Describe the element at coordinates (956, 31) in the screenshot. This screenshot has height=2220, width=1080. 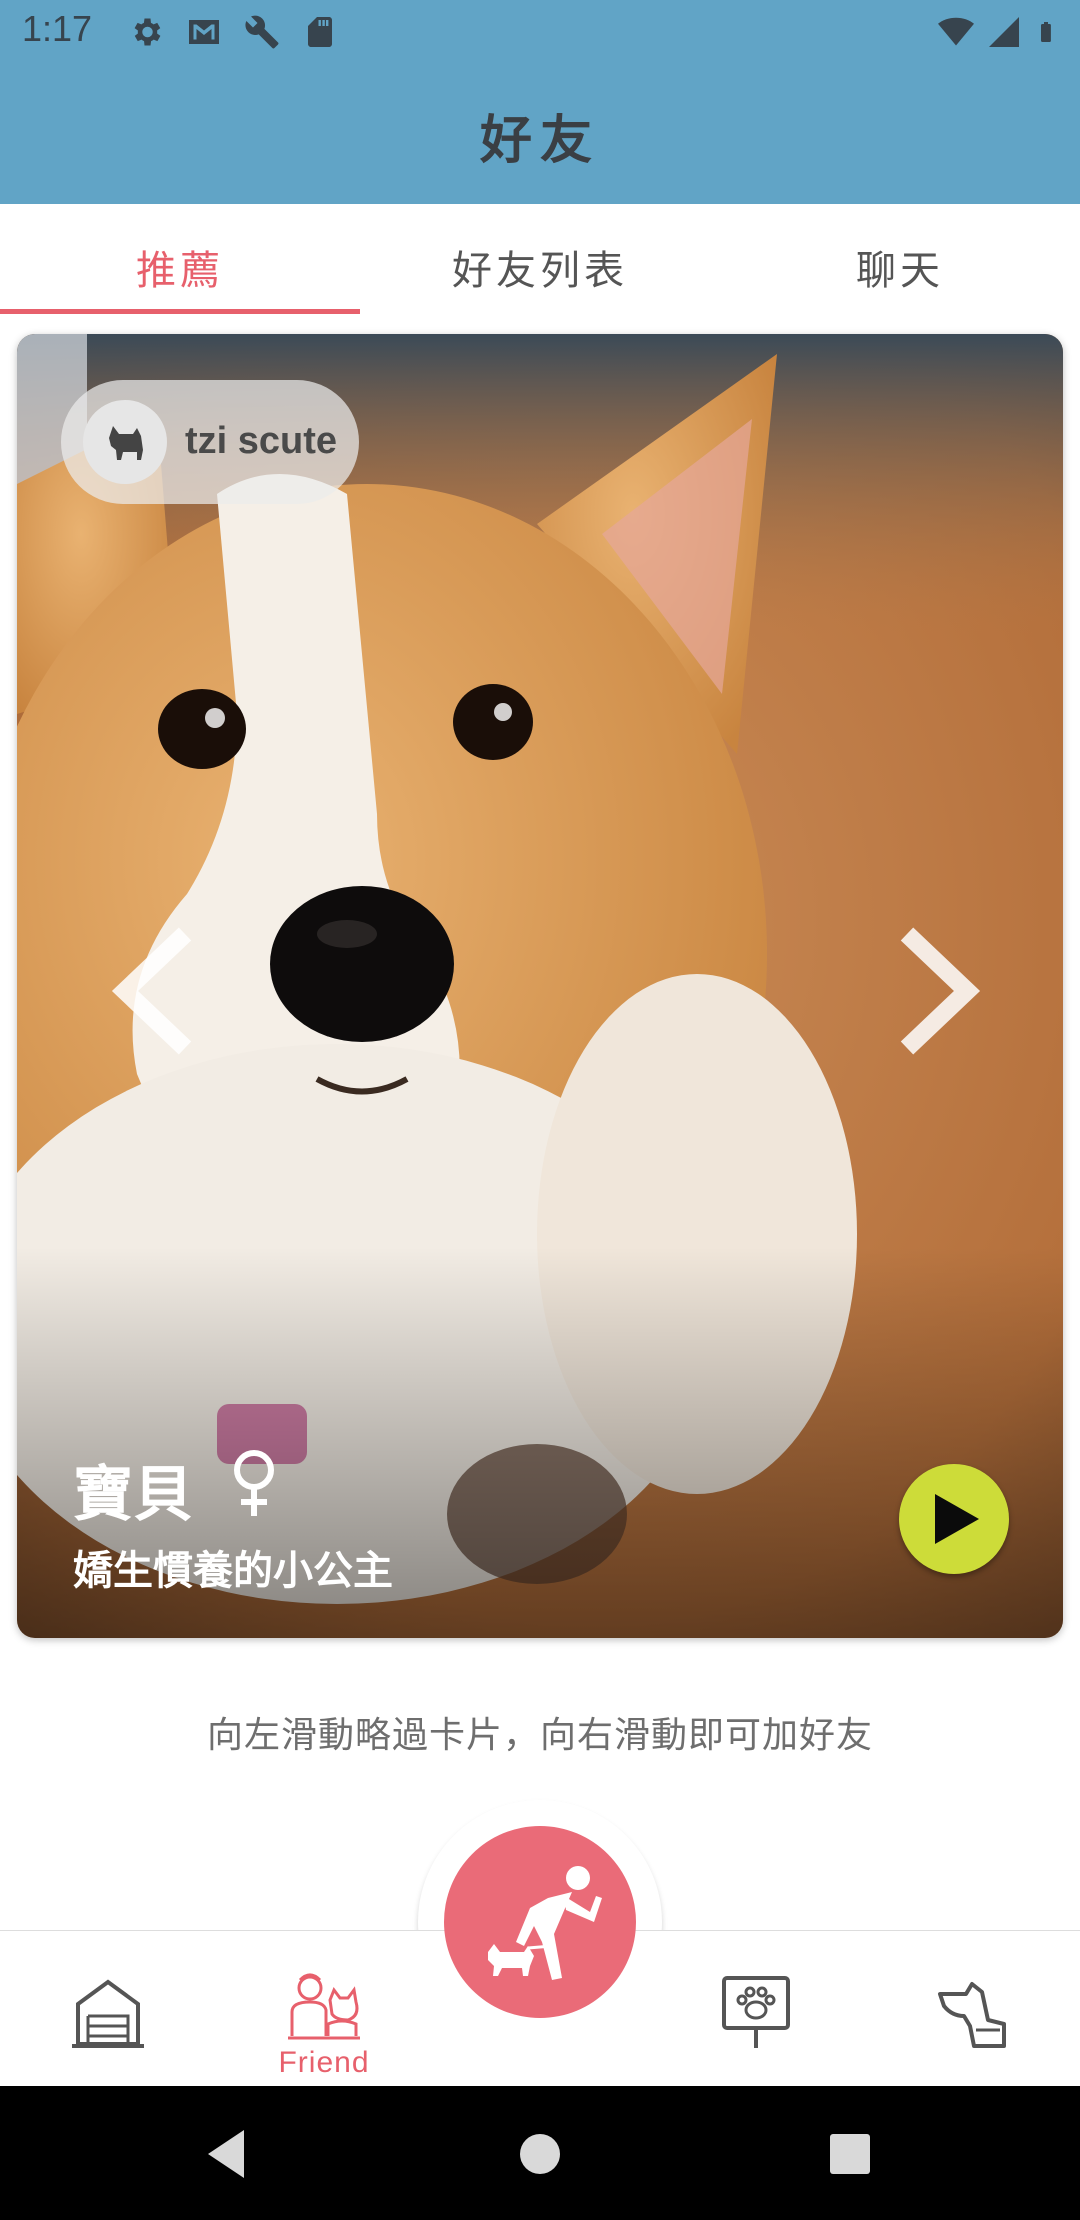
I see `wifi-icon` at that location.